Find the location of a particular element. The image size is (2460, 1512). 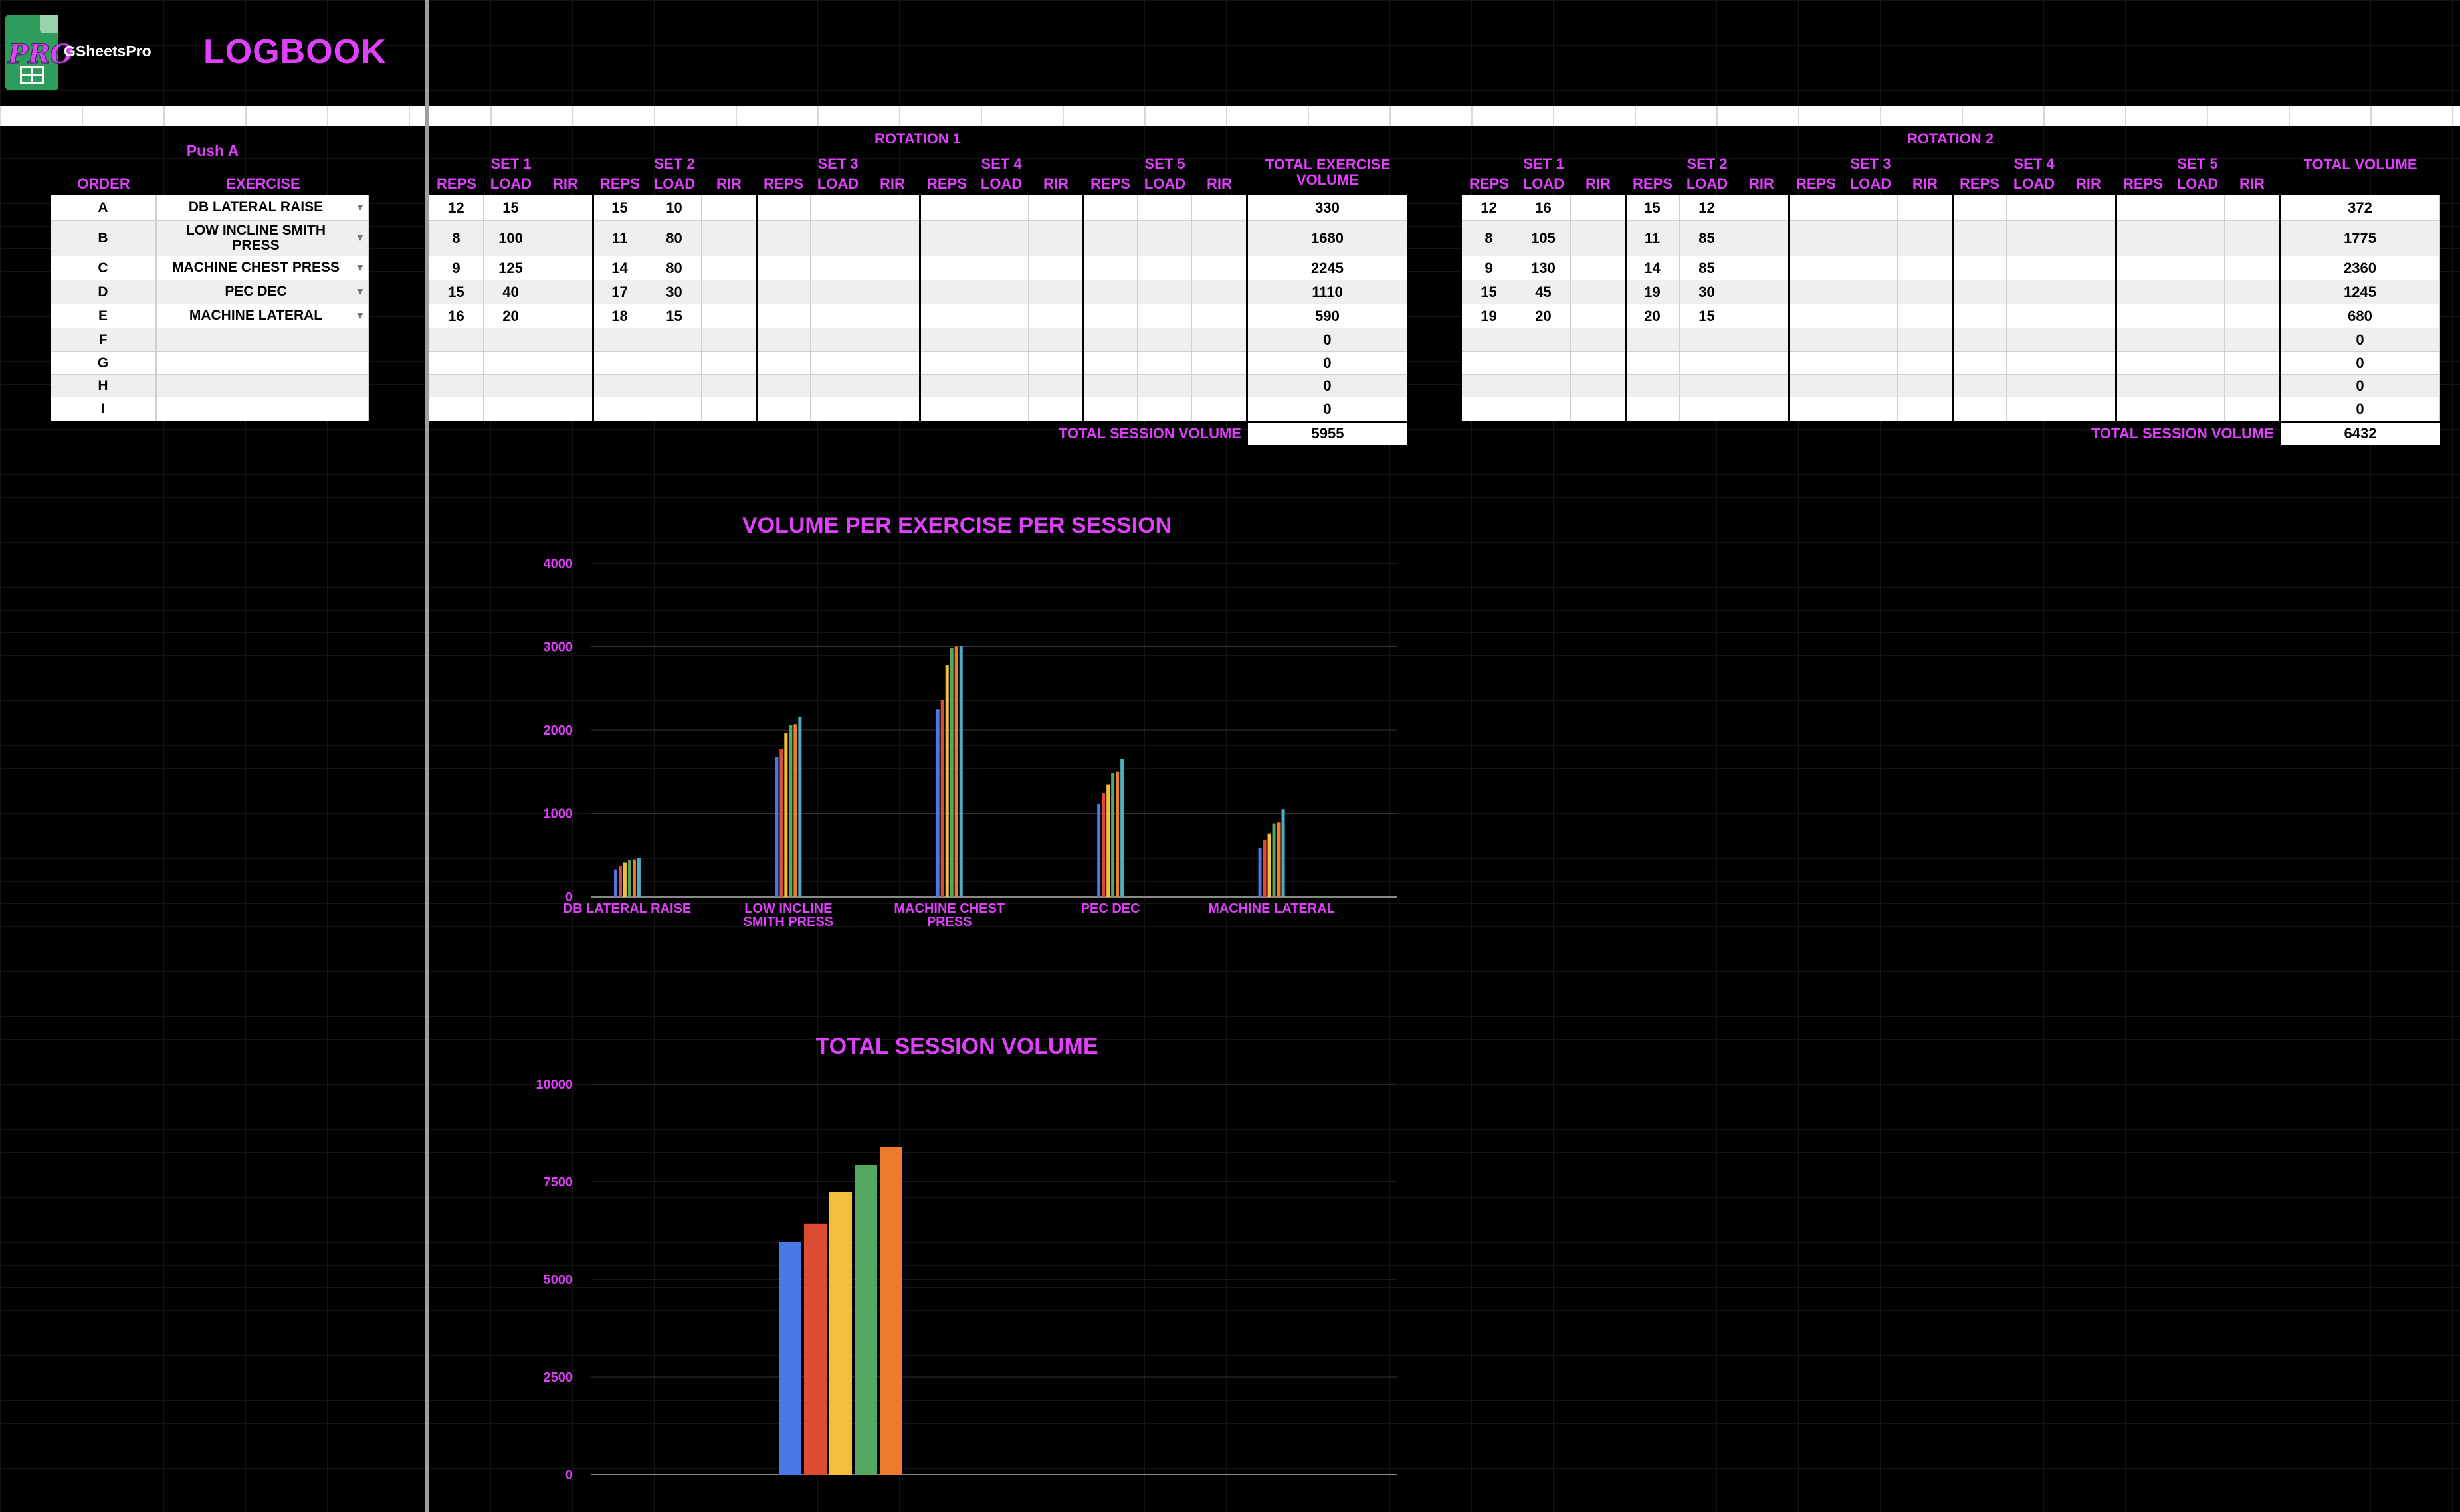

set-value-cell: 105 is located at coordinates (1543, 238).